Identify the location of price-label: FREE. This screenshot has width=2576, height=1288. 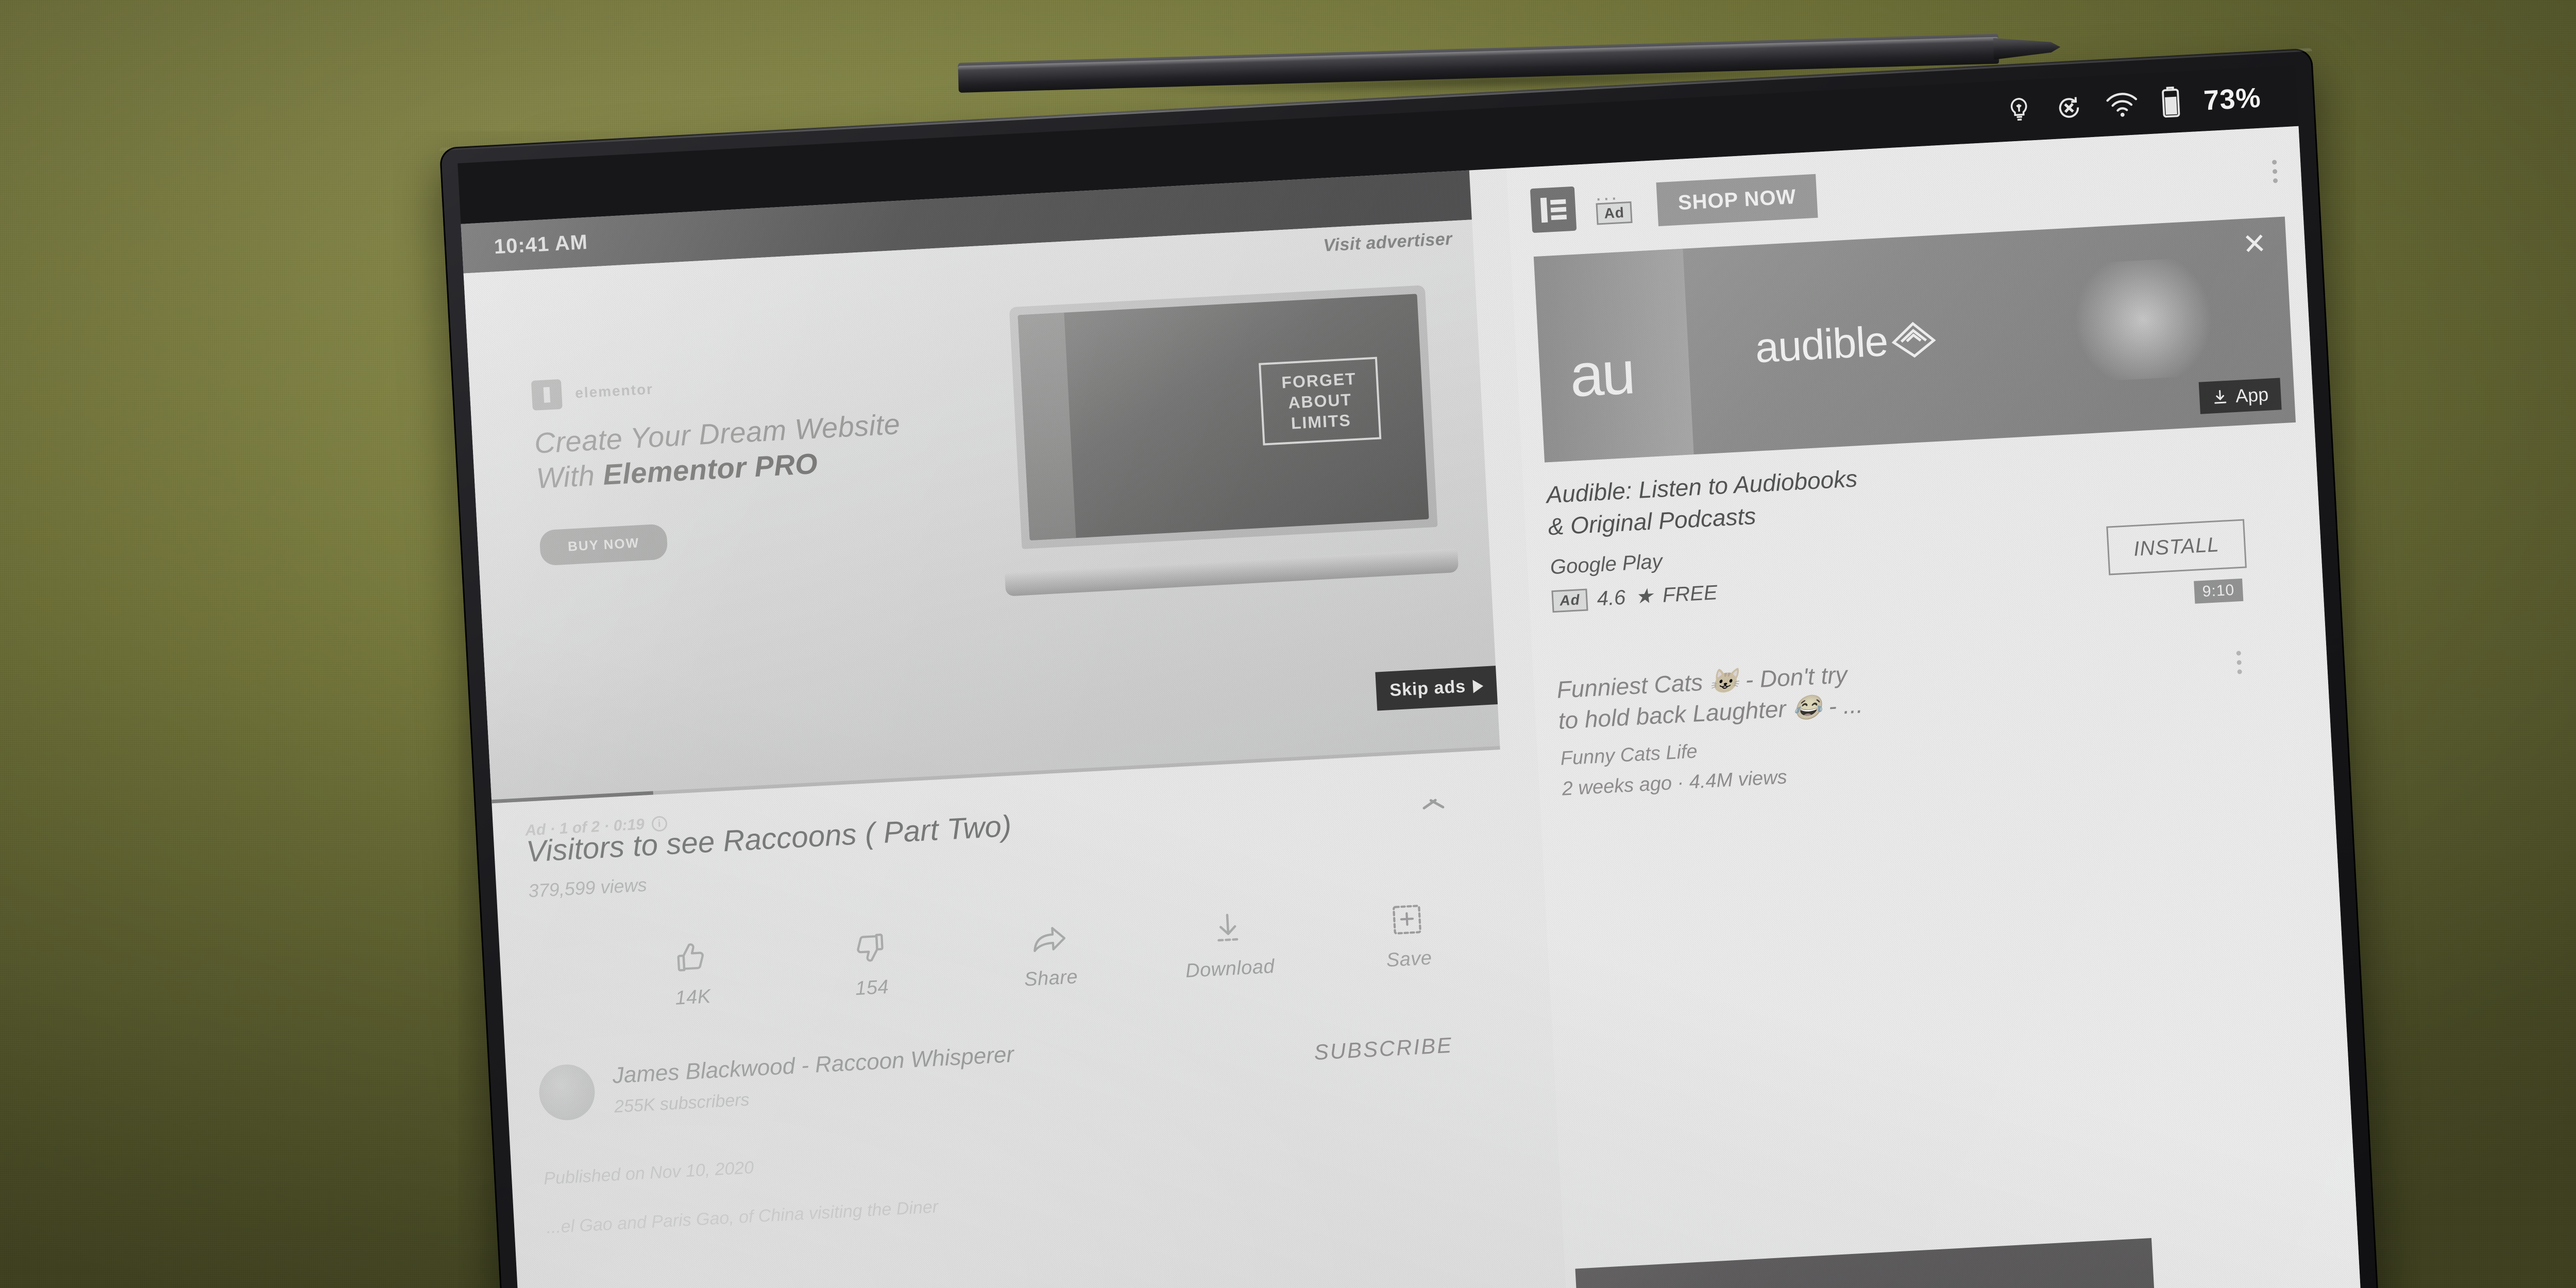
(1690, 594).